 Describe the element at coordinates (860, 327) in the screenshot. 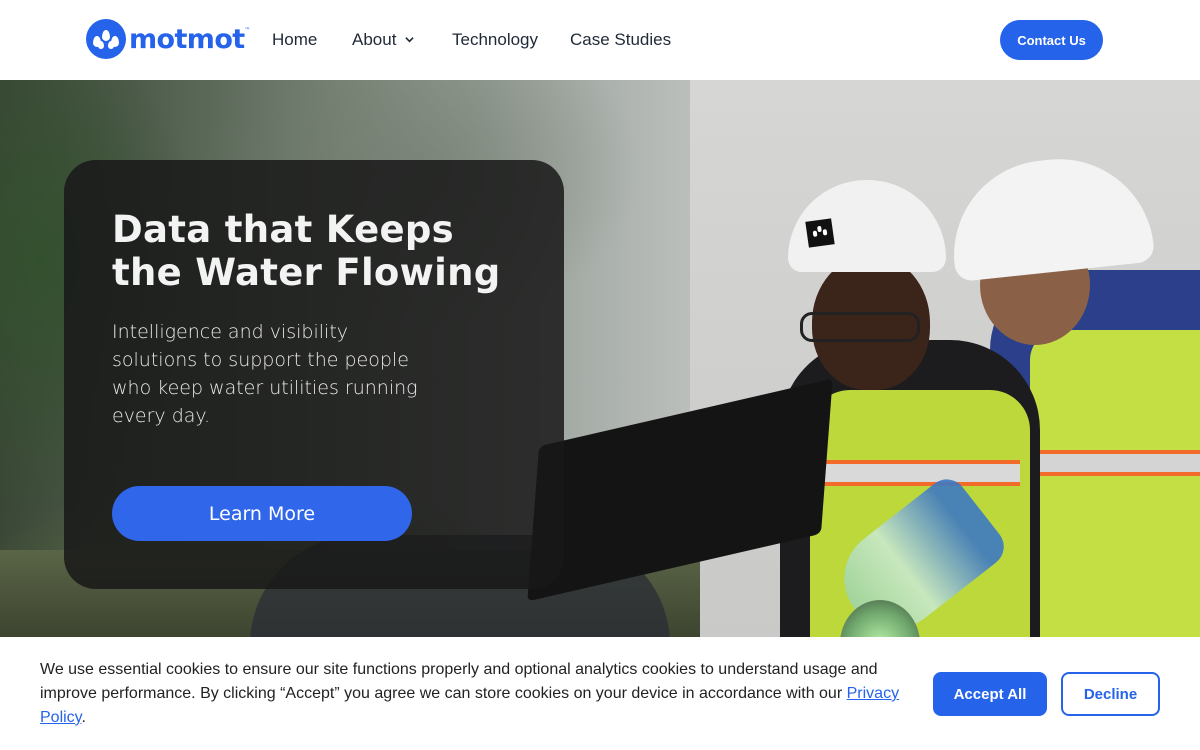

I see `worker-left-glasses` at that location.